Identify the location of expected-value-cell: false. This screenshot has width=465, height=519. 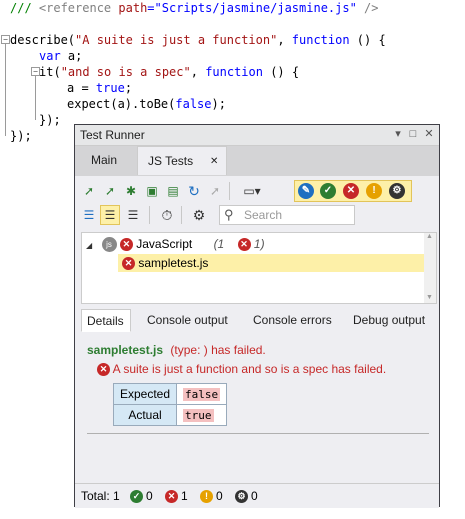
(202, 394).